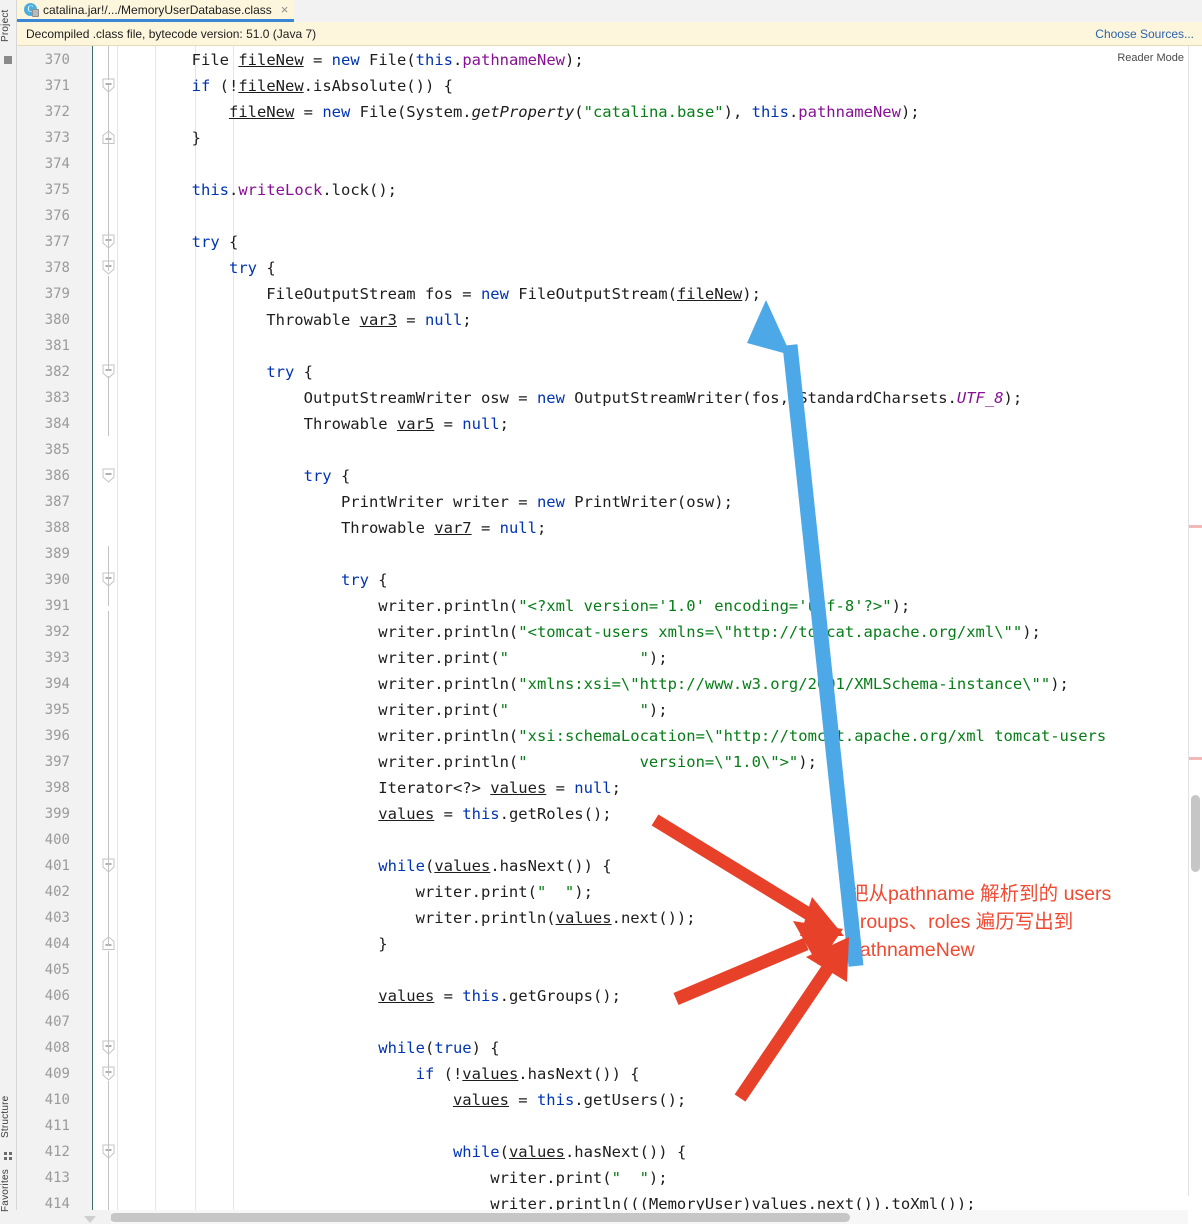 The image size is (1202, 1224). What do you see at coordinates (57, 814) in the screenshot?
I see `line-number: 399` at bounding box center [57, 814].